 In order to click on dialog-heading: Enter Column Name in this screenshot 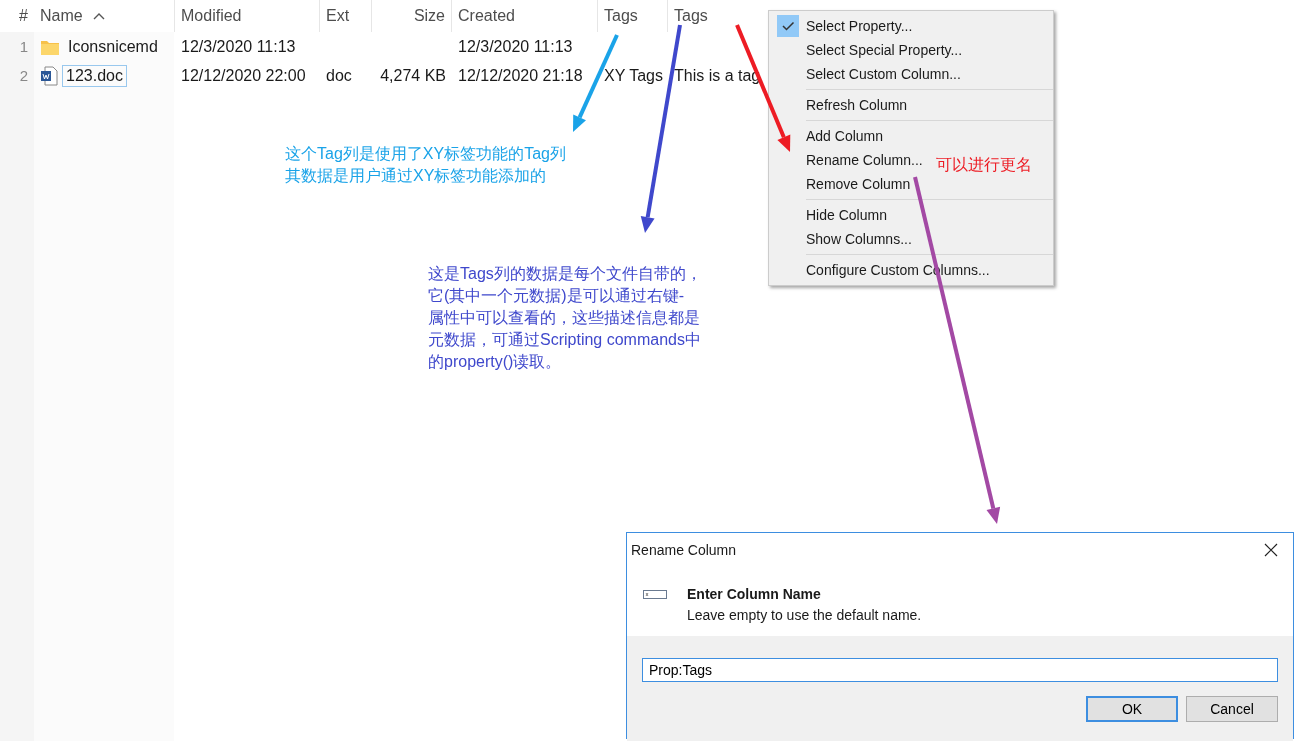, I will do `click(754, 594)`.